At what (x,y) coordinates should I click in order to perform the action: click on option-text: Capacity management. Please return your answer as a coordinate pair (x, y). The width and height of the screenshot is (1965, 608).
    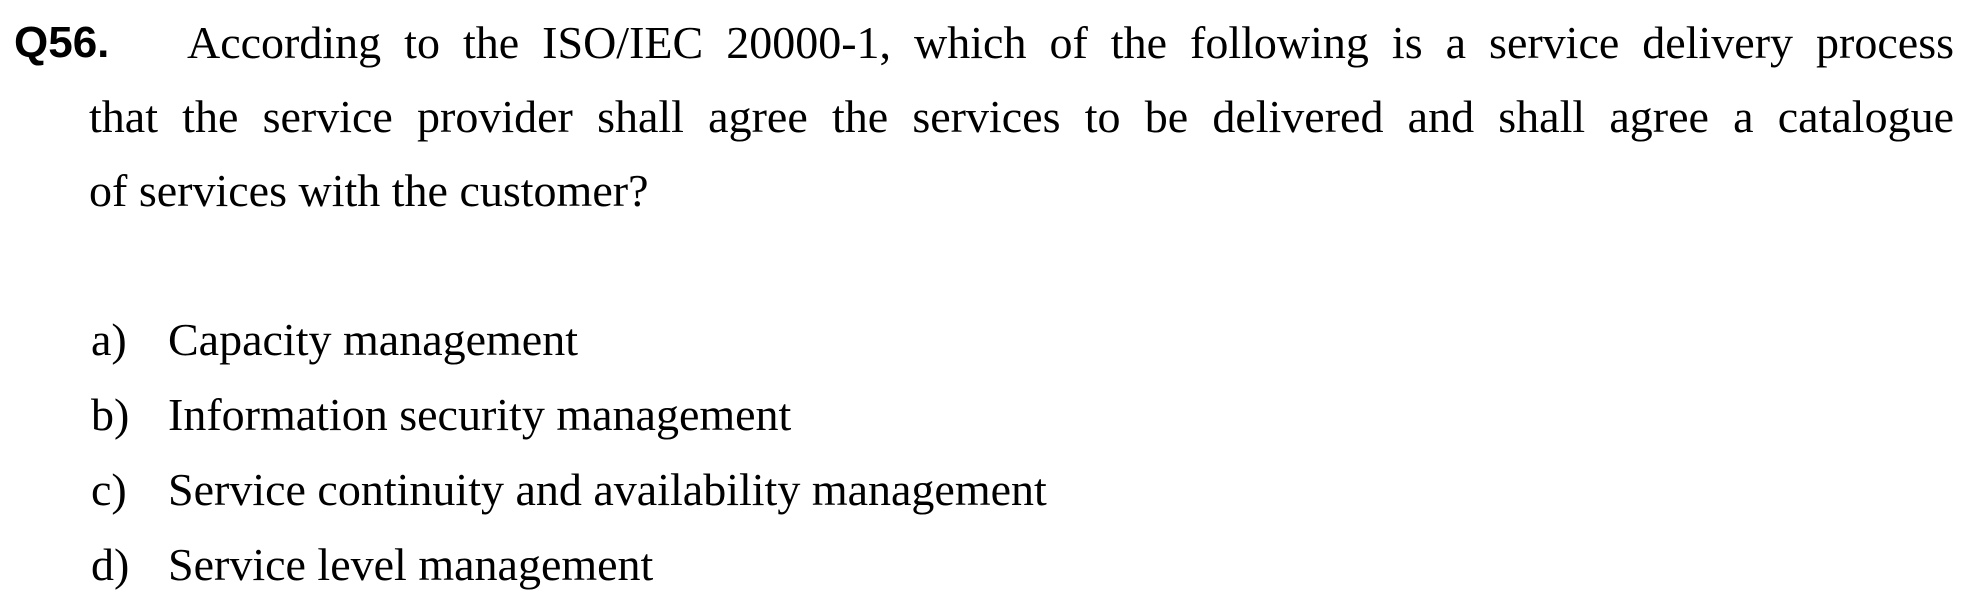
    Looking at the image, I should click on (373, 339).